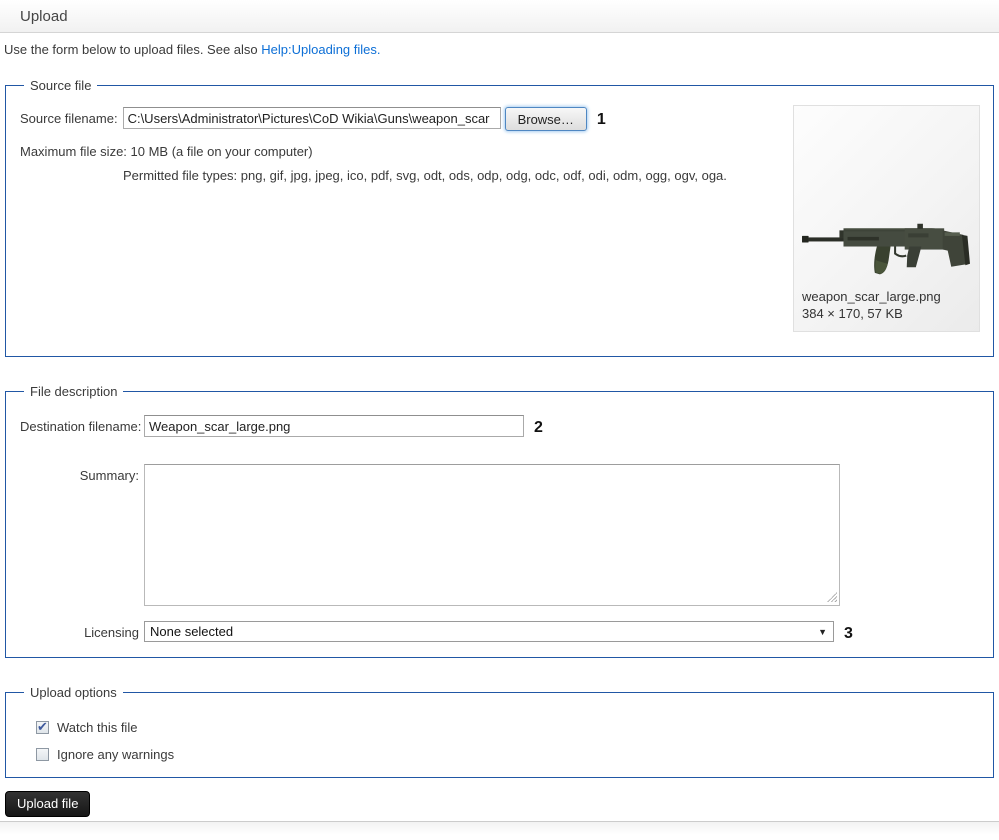 The width and height of the screenshot is (999, 840). What do you see at coordinates (507, 754) in the screenshot?
I see `ignore-warnings-row: Ignore any warnings` at bounding box center [507, 754].